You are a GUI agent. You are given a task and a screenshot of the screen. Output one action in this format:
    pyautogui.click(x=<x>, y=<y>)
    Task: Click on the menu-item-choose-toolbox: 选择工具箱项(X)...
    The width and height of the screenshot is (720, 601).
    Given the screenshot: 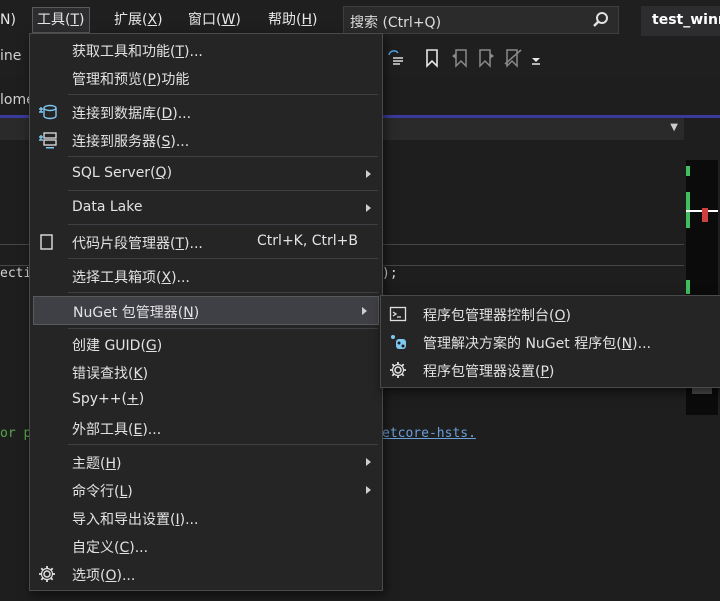 What is the action you would take?
    pyautogui.click(x=206, y=276)
    